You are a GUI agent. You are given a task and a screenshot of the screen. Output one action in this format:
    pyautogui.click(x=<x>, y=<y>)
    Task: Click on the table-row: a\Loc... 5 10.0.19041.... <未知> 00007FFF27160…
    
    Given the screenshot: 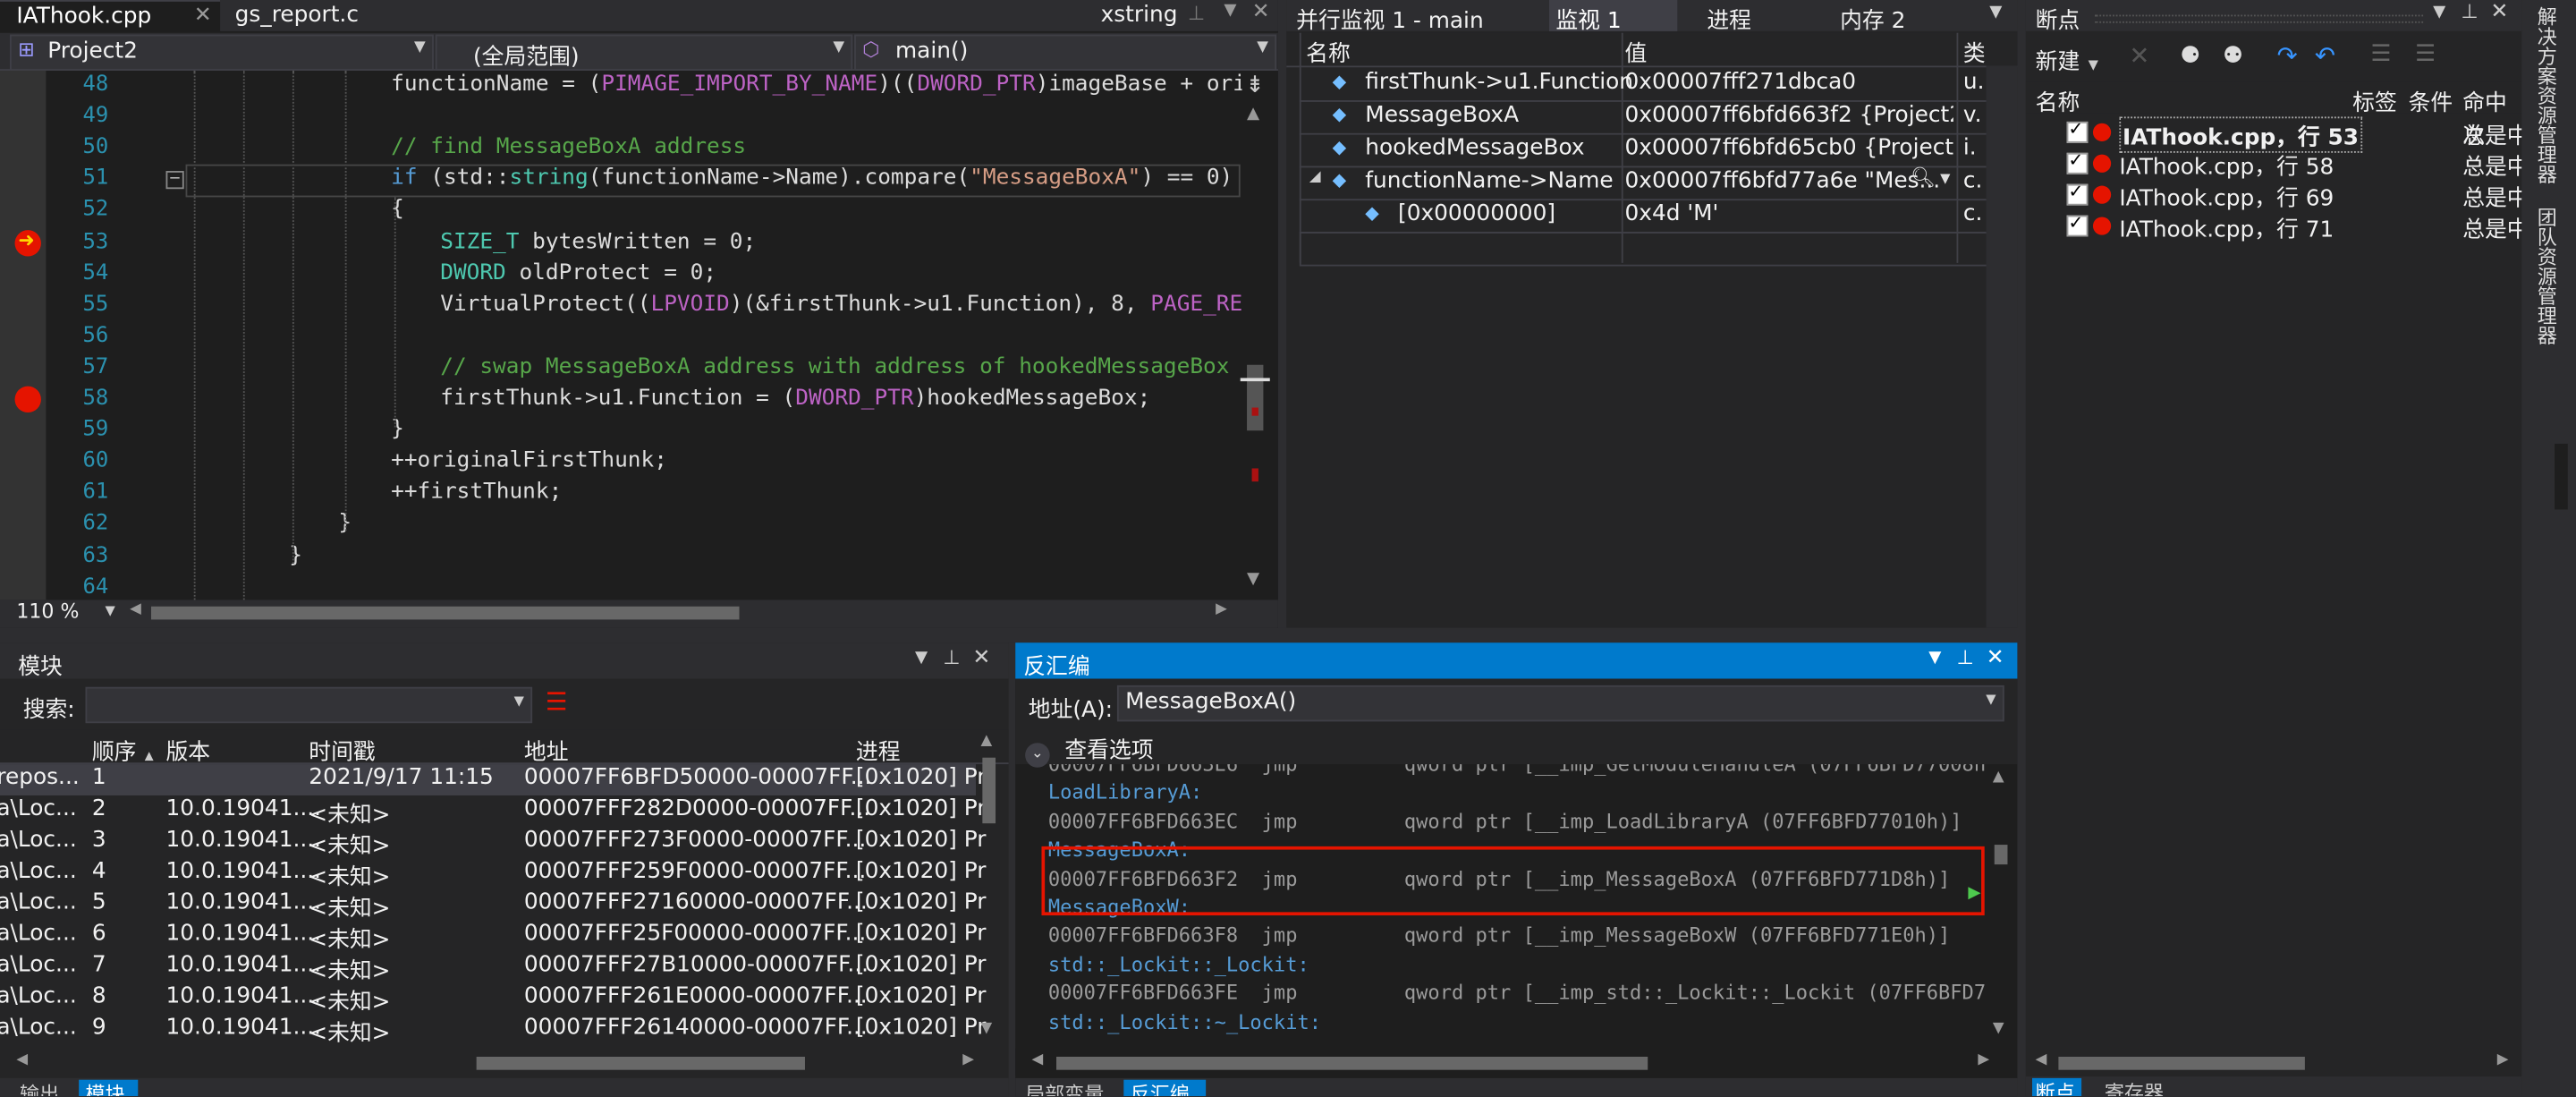 What is the action you would take?
    pyautogui.click(x=493, y=906)
    